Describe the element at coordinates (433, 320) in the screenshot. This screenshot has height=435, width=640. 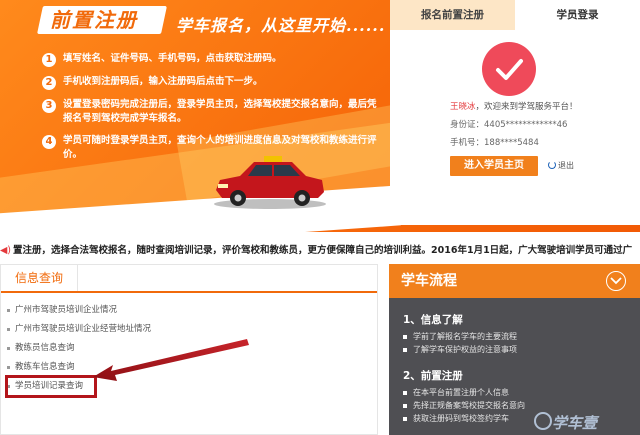
I see `section-heading: 1、信息了解` at that location.